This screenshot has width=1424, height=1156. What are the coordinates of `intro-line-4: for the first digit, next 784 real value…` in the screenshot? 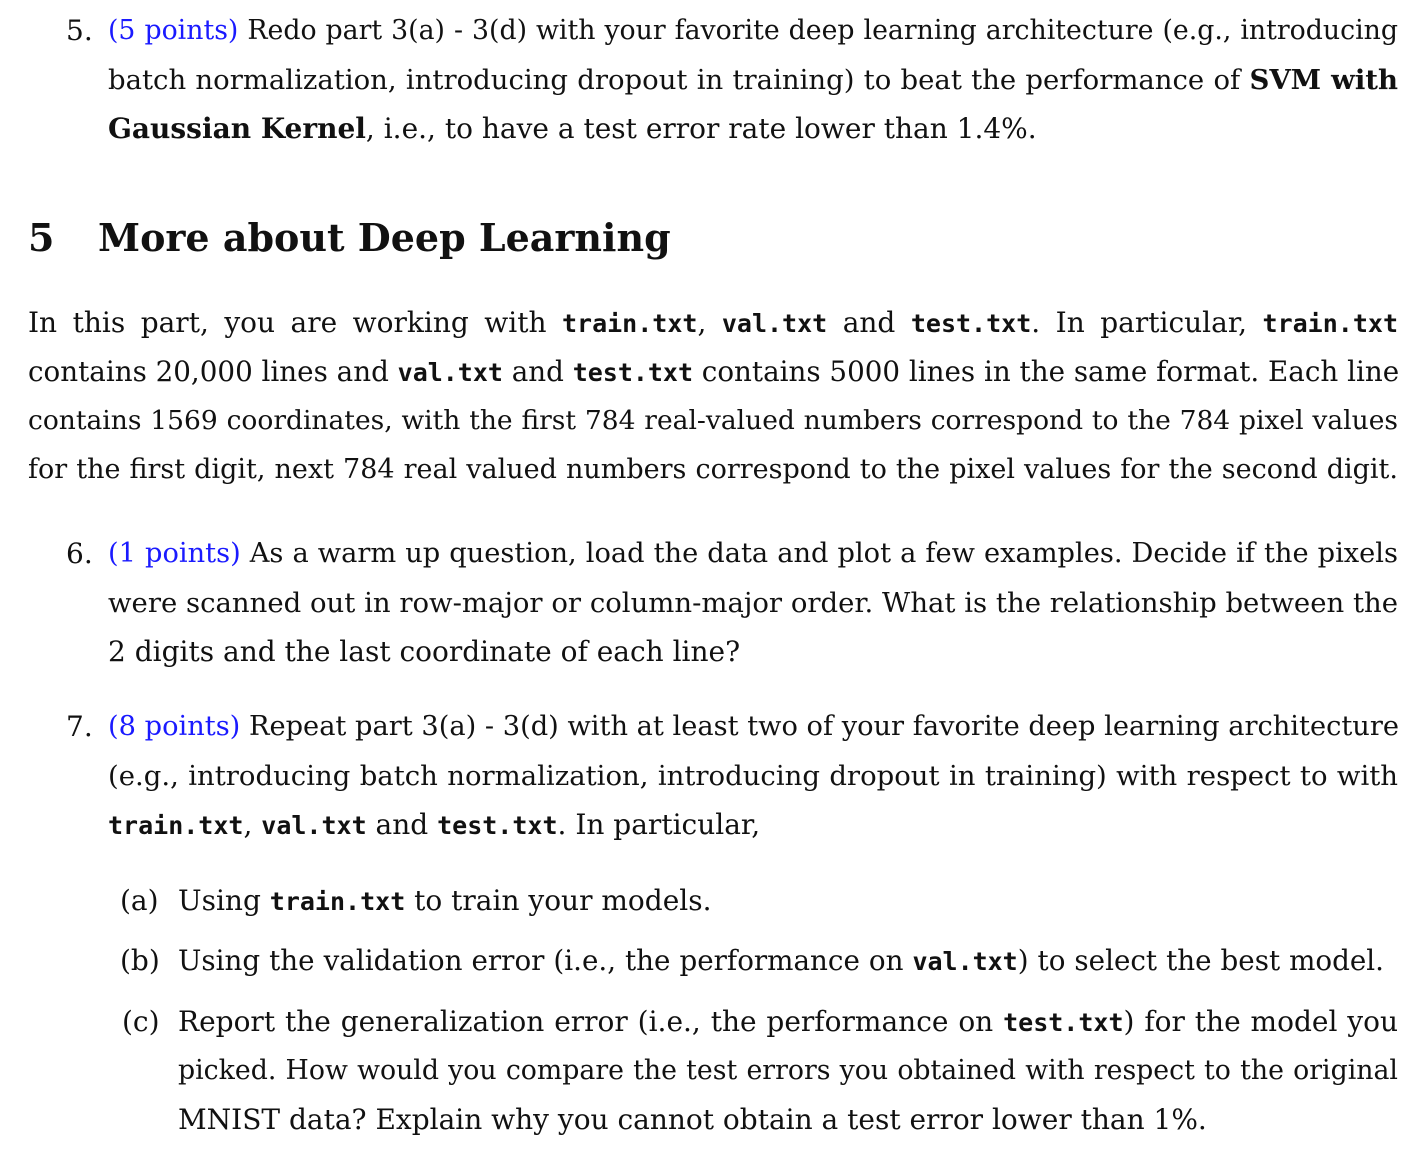 It's located at (713, 469).